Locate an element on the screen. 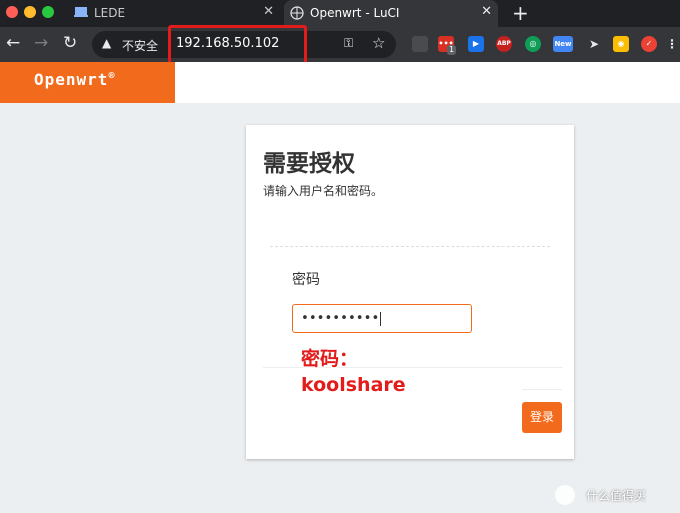 This screenshot has height=513, width=680. check-extension-icon: ✓ is located at coordinates (649, 44).